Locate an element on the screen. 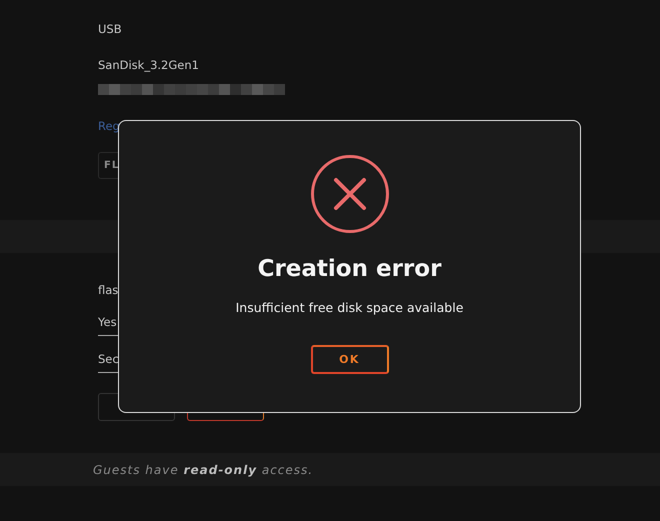  device-type: USB is located at coordinates (110, 29).